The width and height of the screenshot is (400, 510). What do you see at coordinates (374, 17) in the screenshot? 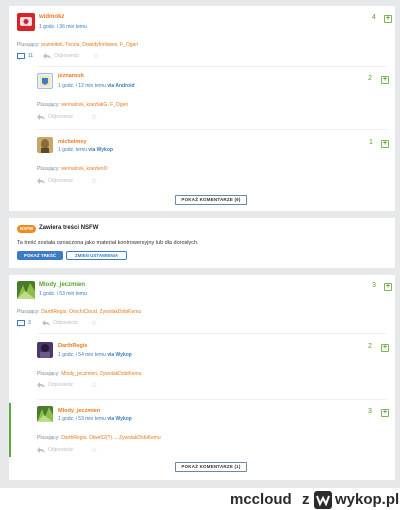
I see `vote-count: 4` at bounding box center [374, 17].